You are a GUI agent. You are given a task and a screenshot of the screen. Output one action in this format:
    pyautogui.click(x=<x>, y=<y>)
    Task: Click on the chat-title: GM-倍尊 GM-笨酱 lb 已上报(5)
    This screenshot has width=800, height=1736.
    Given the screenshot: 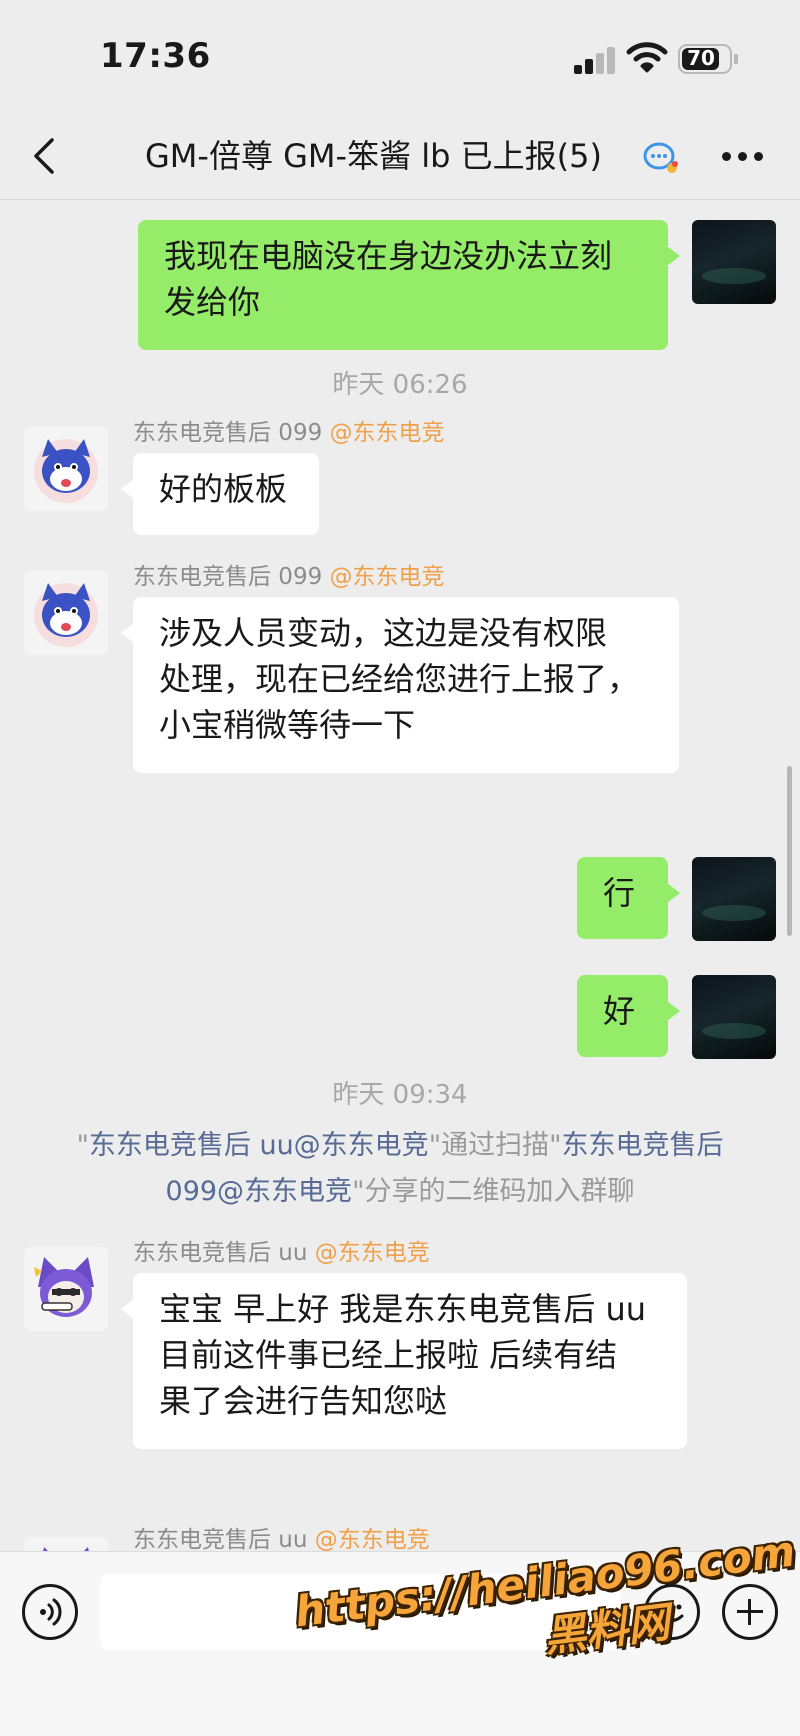 What is the action you would take?
    pyautogui.click(x=373, y=156)
    